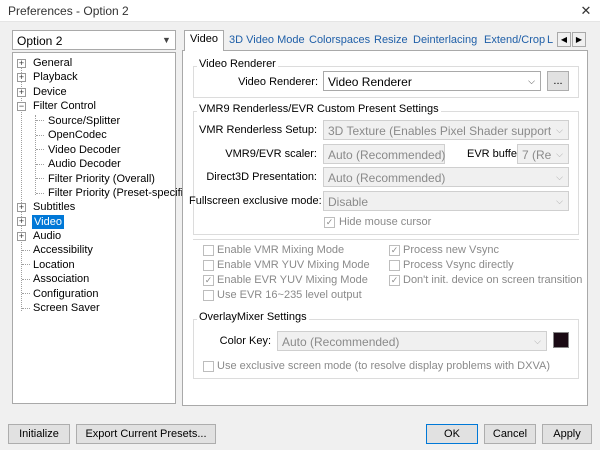 Image resolution: width=600 pixels, height=450 pixels. Describe the element at coordinates (63, 250) in the screenshot. I see `tree-item-accessibility: Accessibility` at that location.